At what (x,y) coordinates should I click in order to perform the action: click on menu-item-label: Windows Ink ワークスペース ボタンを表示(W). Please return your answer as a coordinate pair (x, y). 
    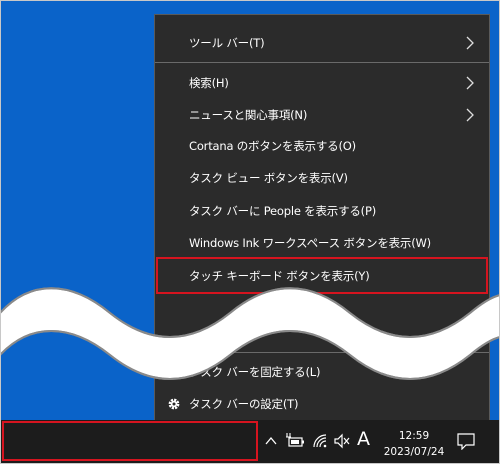
    Looking at the image, I should click on (310, 243).